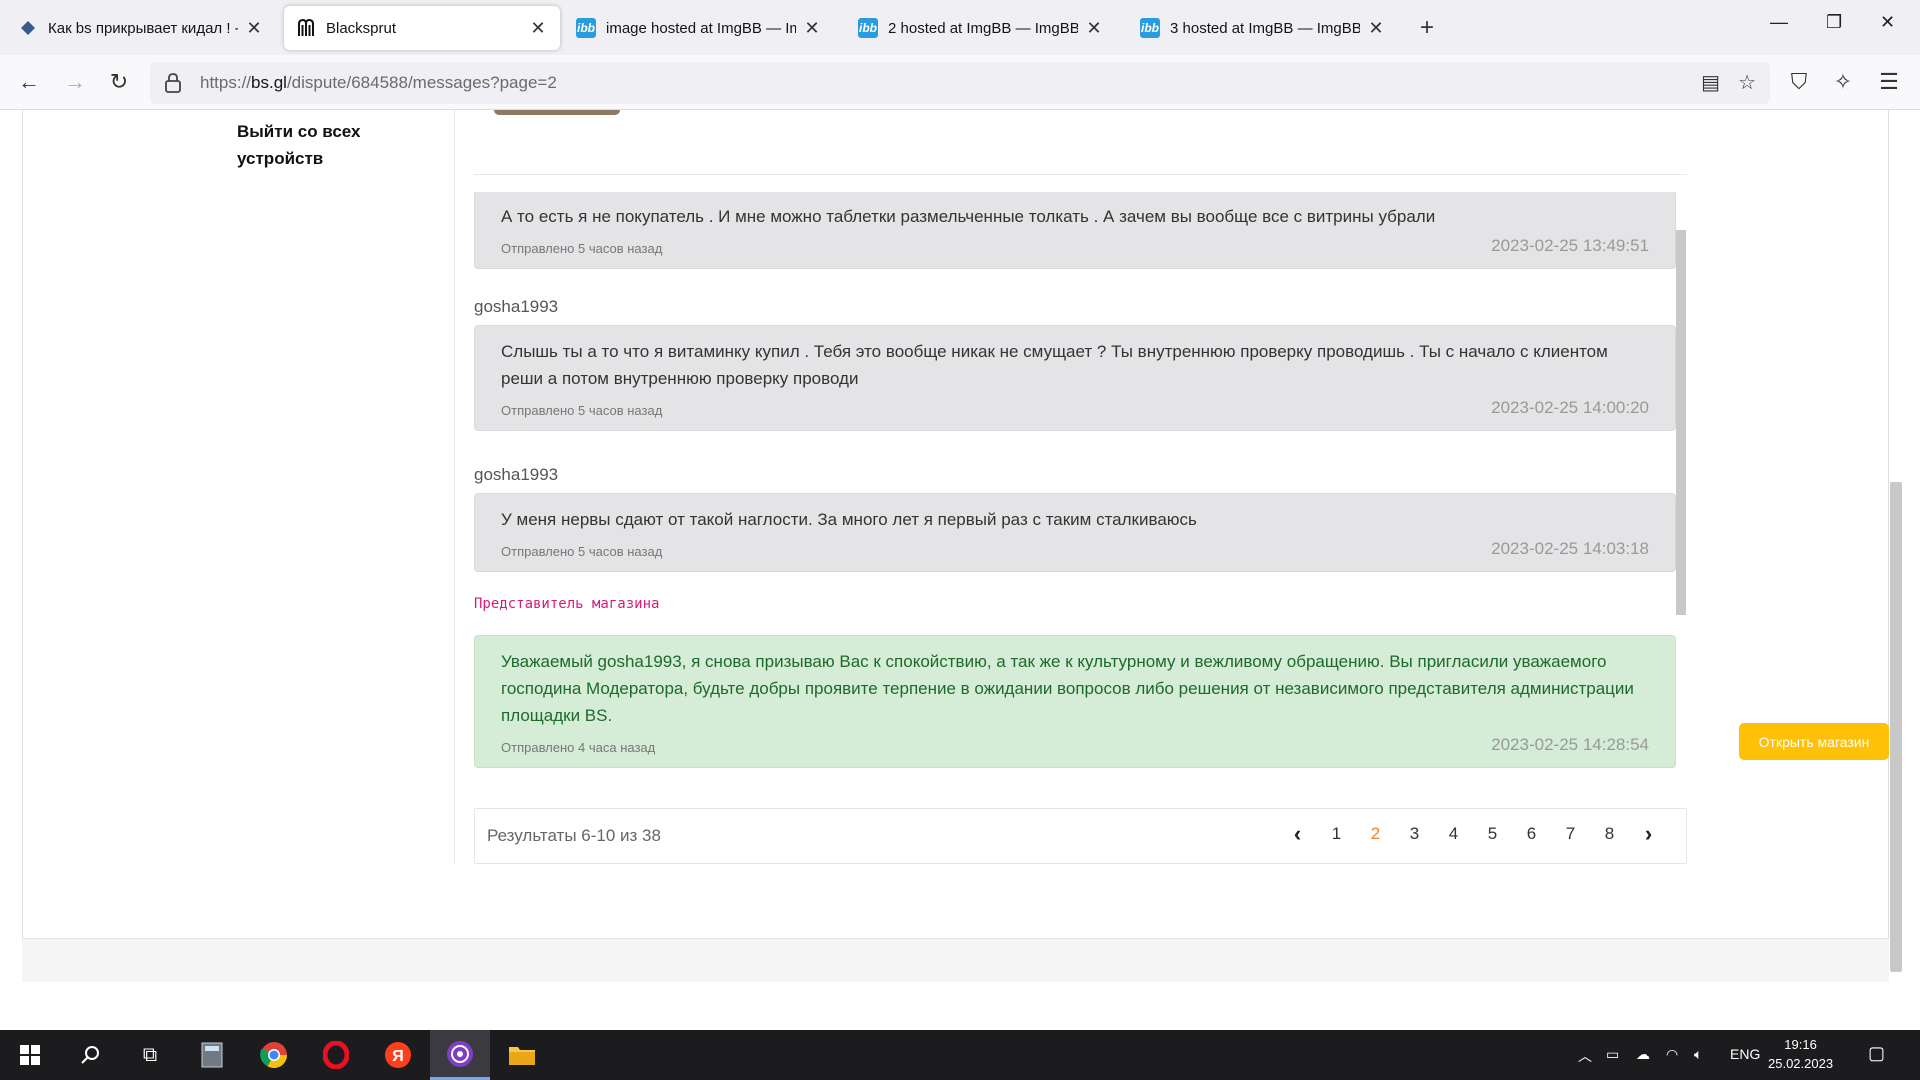 This screenshot has height=1080, width=1920. I want to click on search-icon, so click(90, 1055).